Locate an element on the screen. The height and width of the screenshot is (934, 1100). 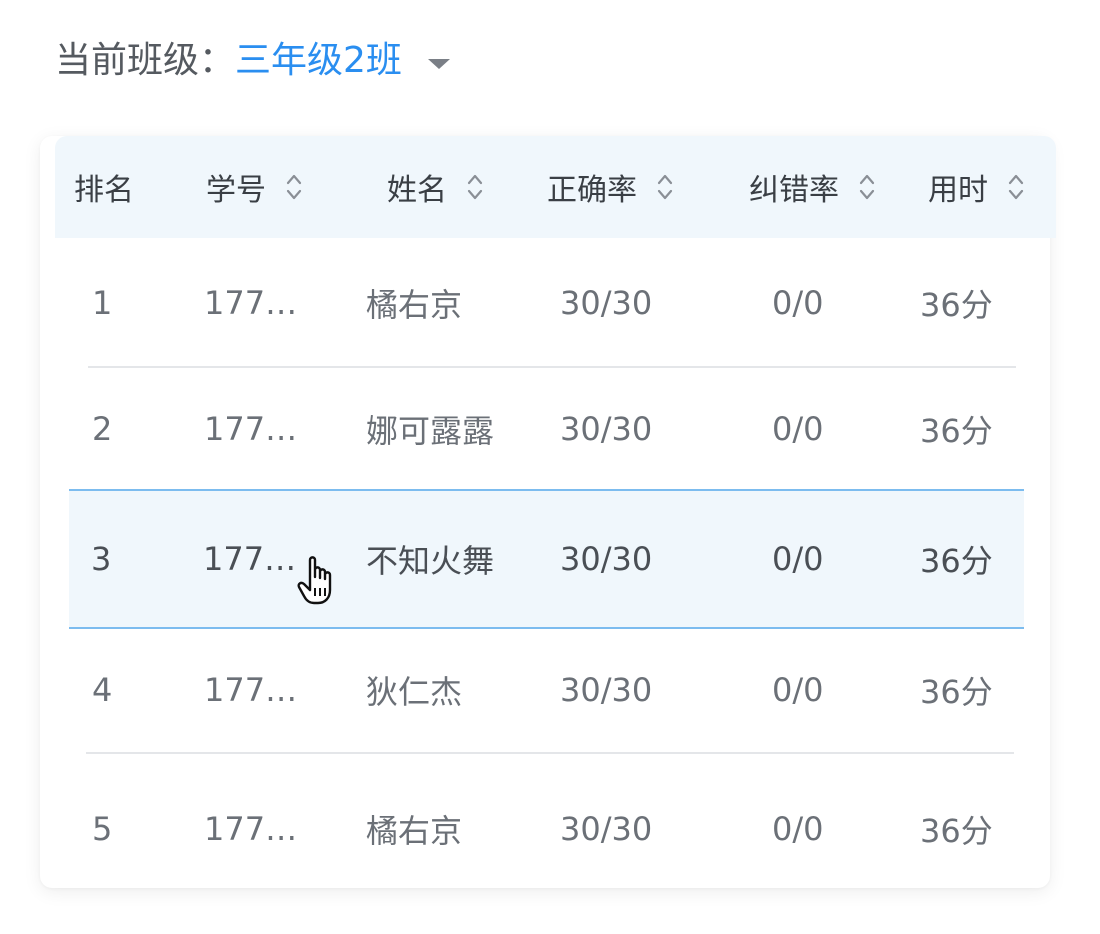
column-header-rank: 排名 is located at coordinates (104, 187).